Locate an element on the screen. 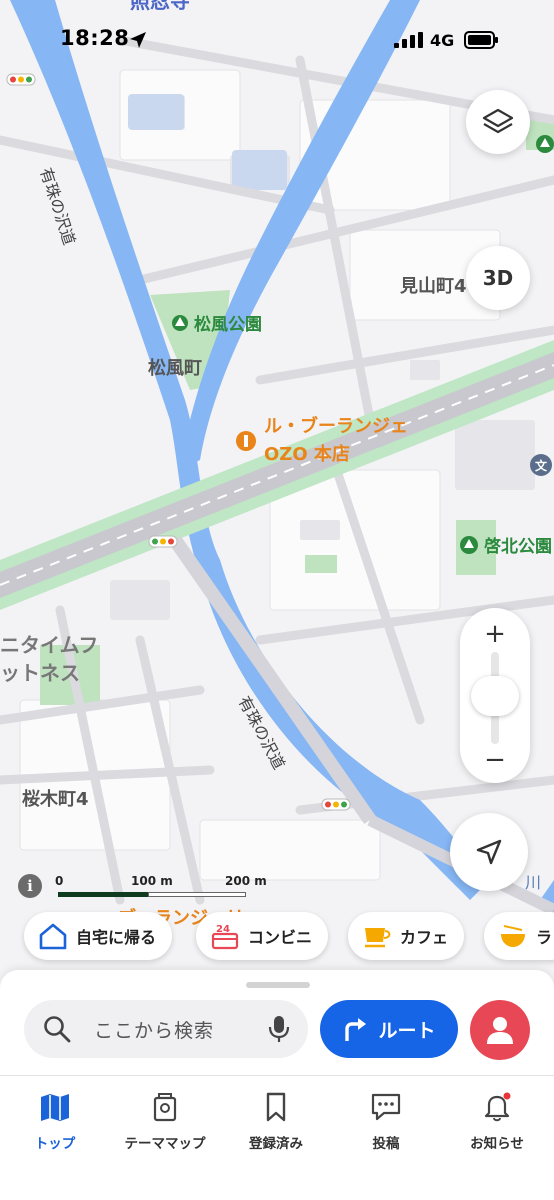  scale-mid: 100 m is located at coordinates (152, 881).